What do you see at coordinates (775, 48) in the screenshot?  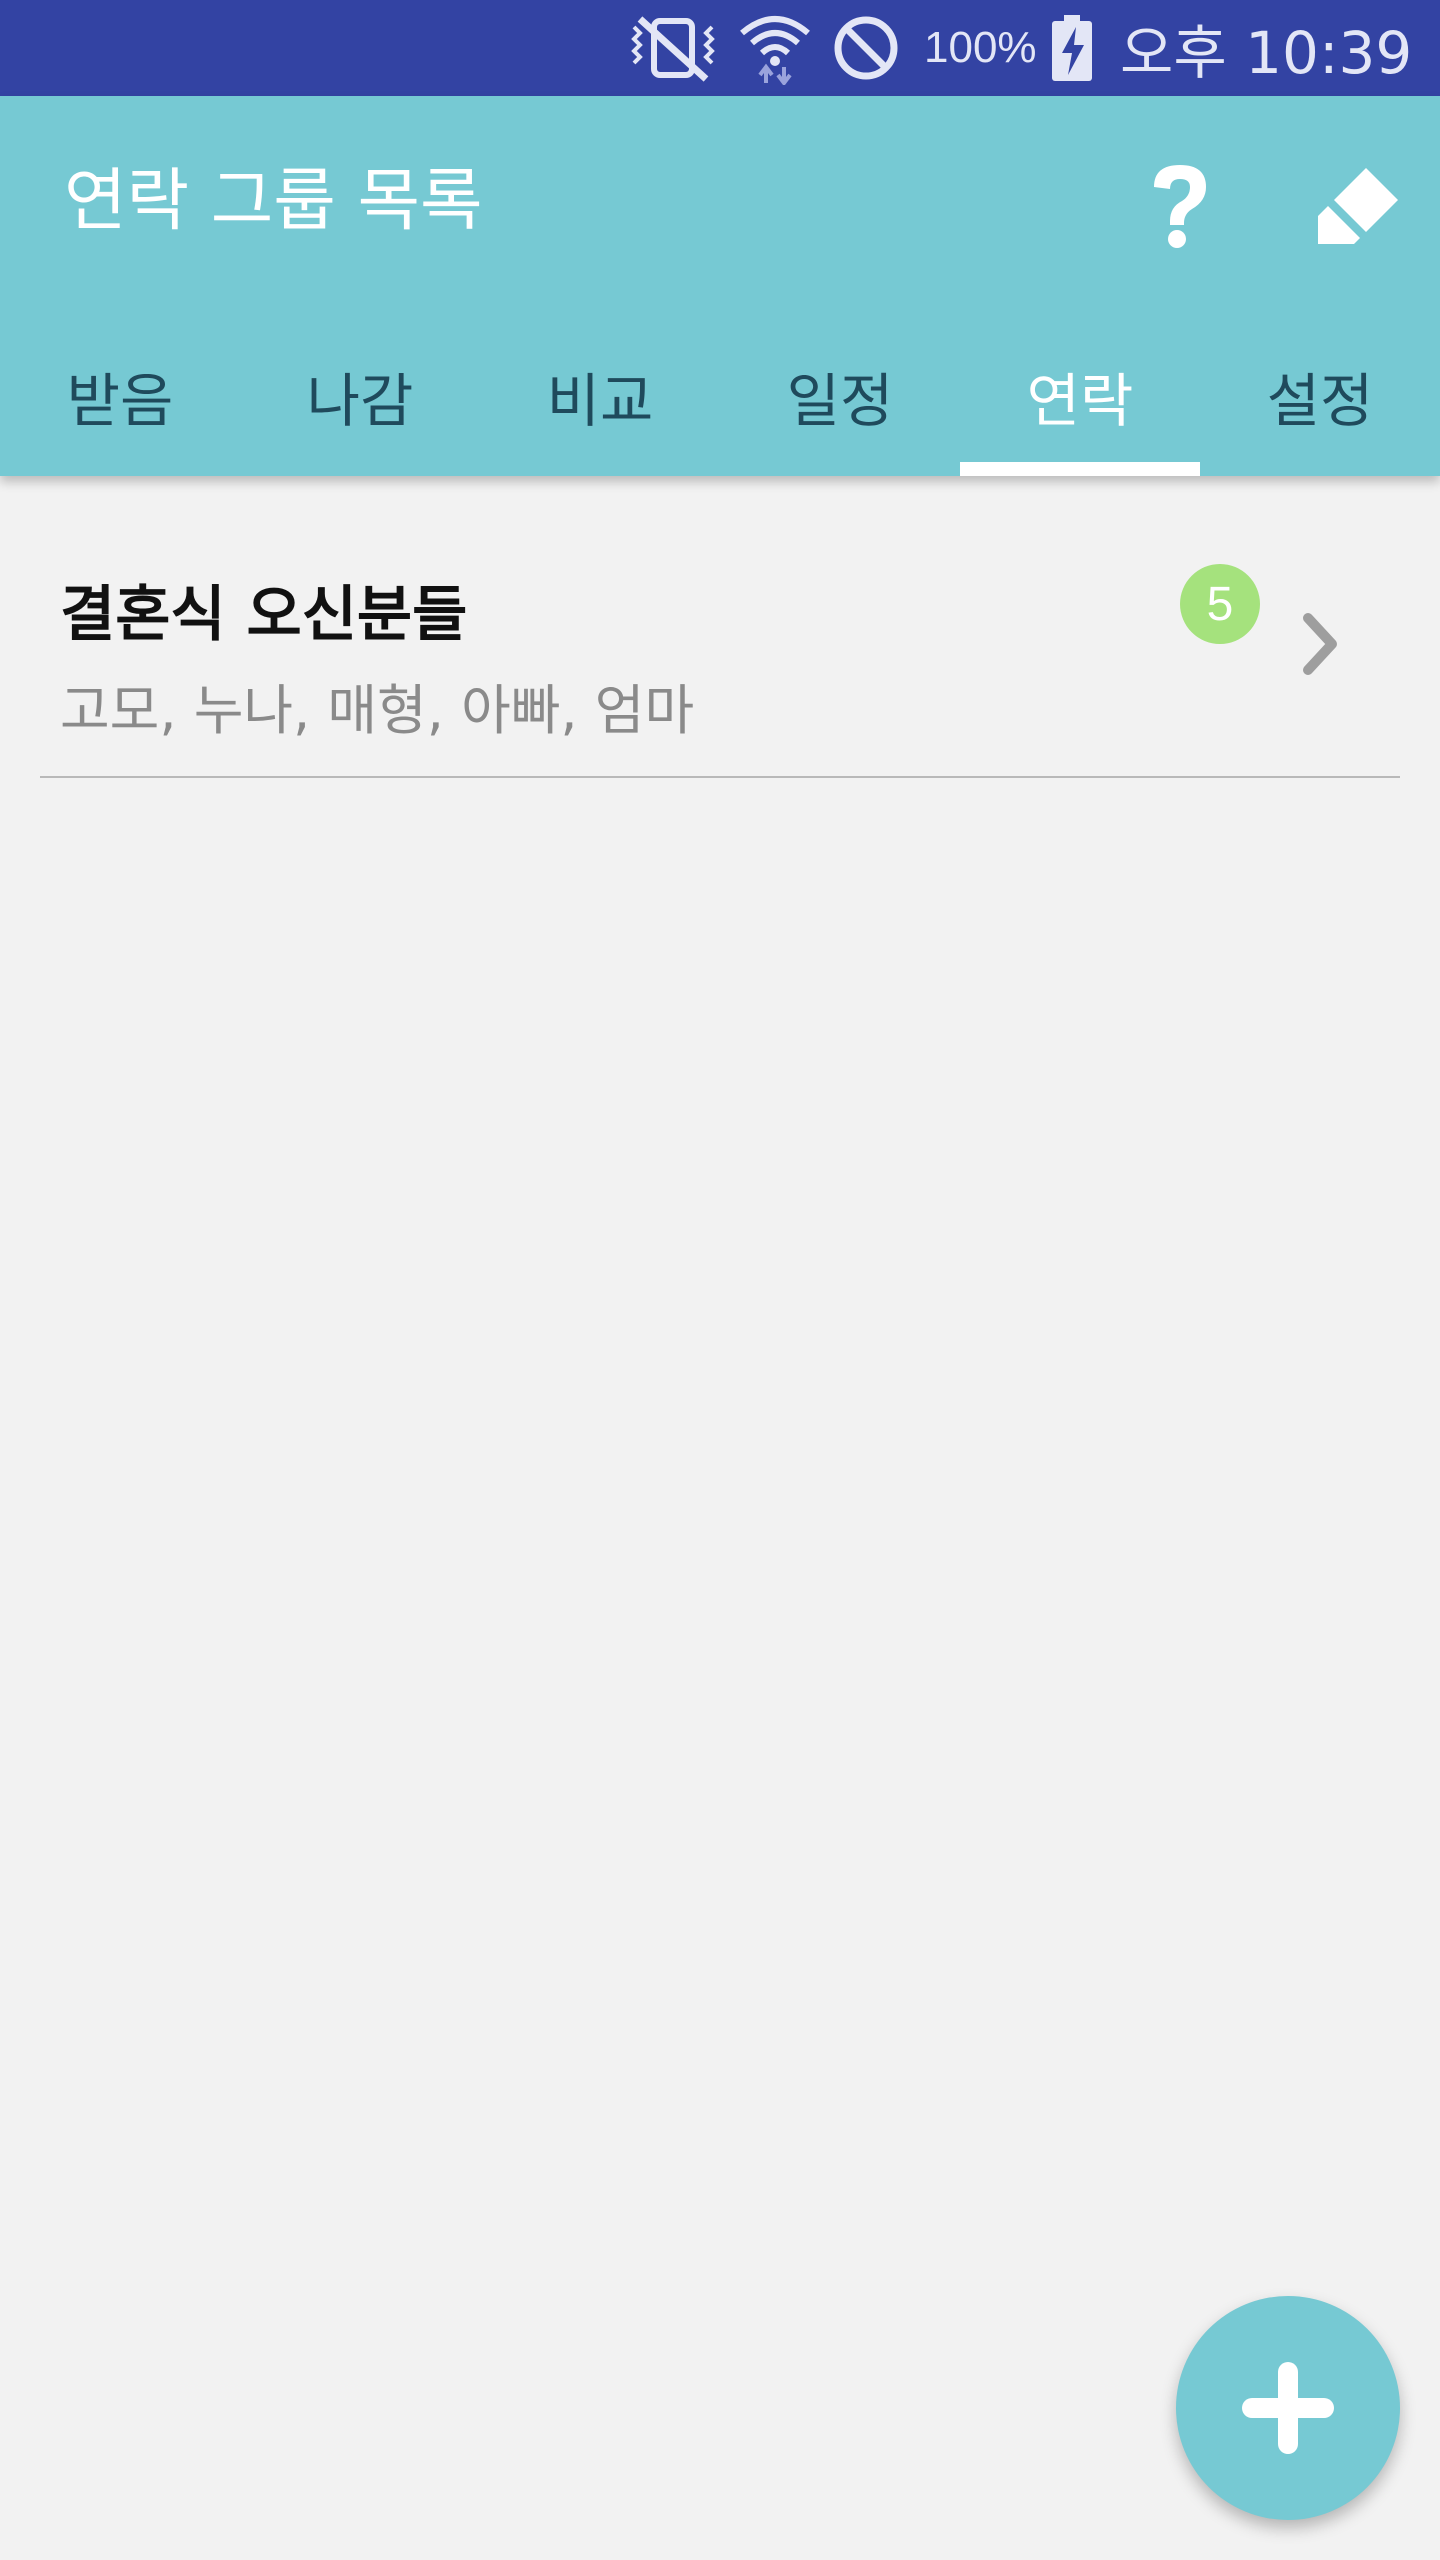 I see `wifi-icon` at bounding box center [775, 48].